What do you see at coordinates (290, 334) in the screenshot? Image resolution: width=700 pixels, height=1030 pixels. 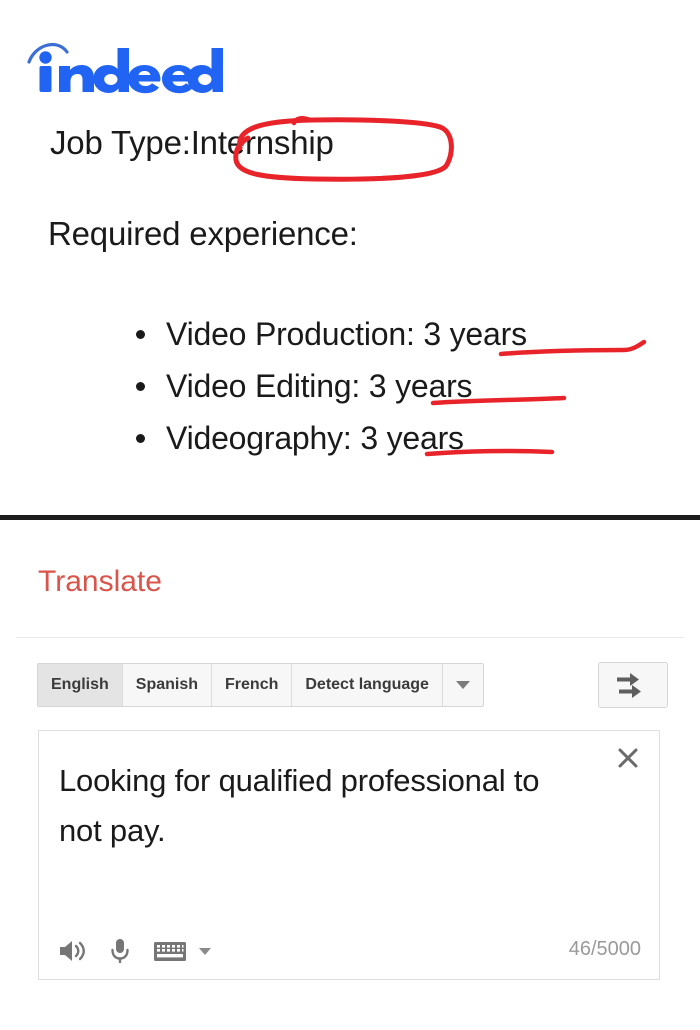 I see `requirement-skill: Video Production:` at bounding box center [290, 334].